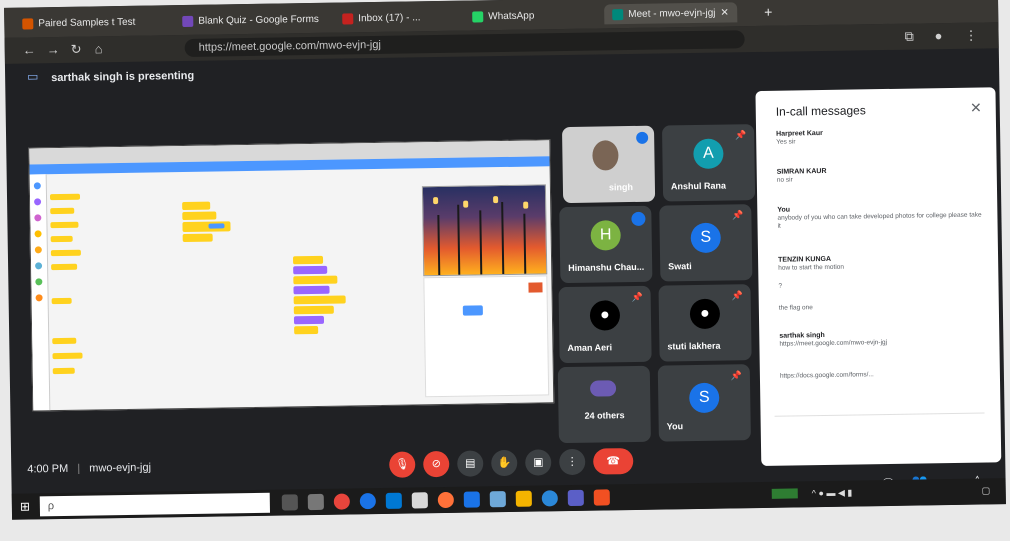  What do you see at coordinates (604, 404) in the screenshot?
I see `others-tile: 24 others` at bounding box center [604, 404].